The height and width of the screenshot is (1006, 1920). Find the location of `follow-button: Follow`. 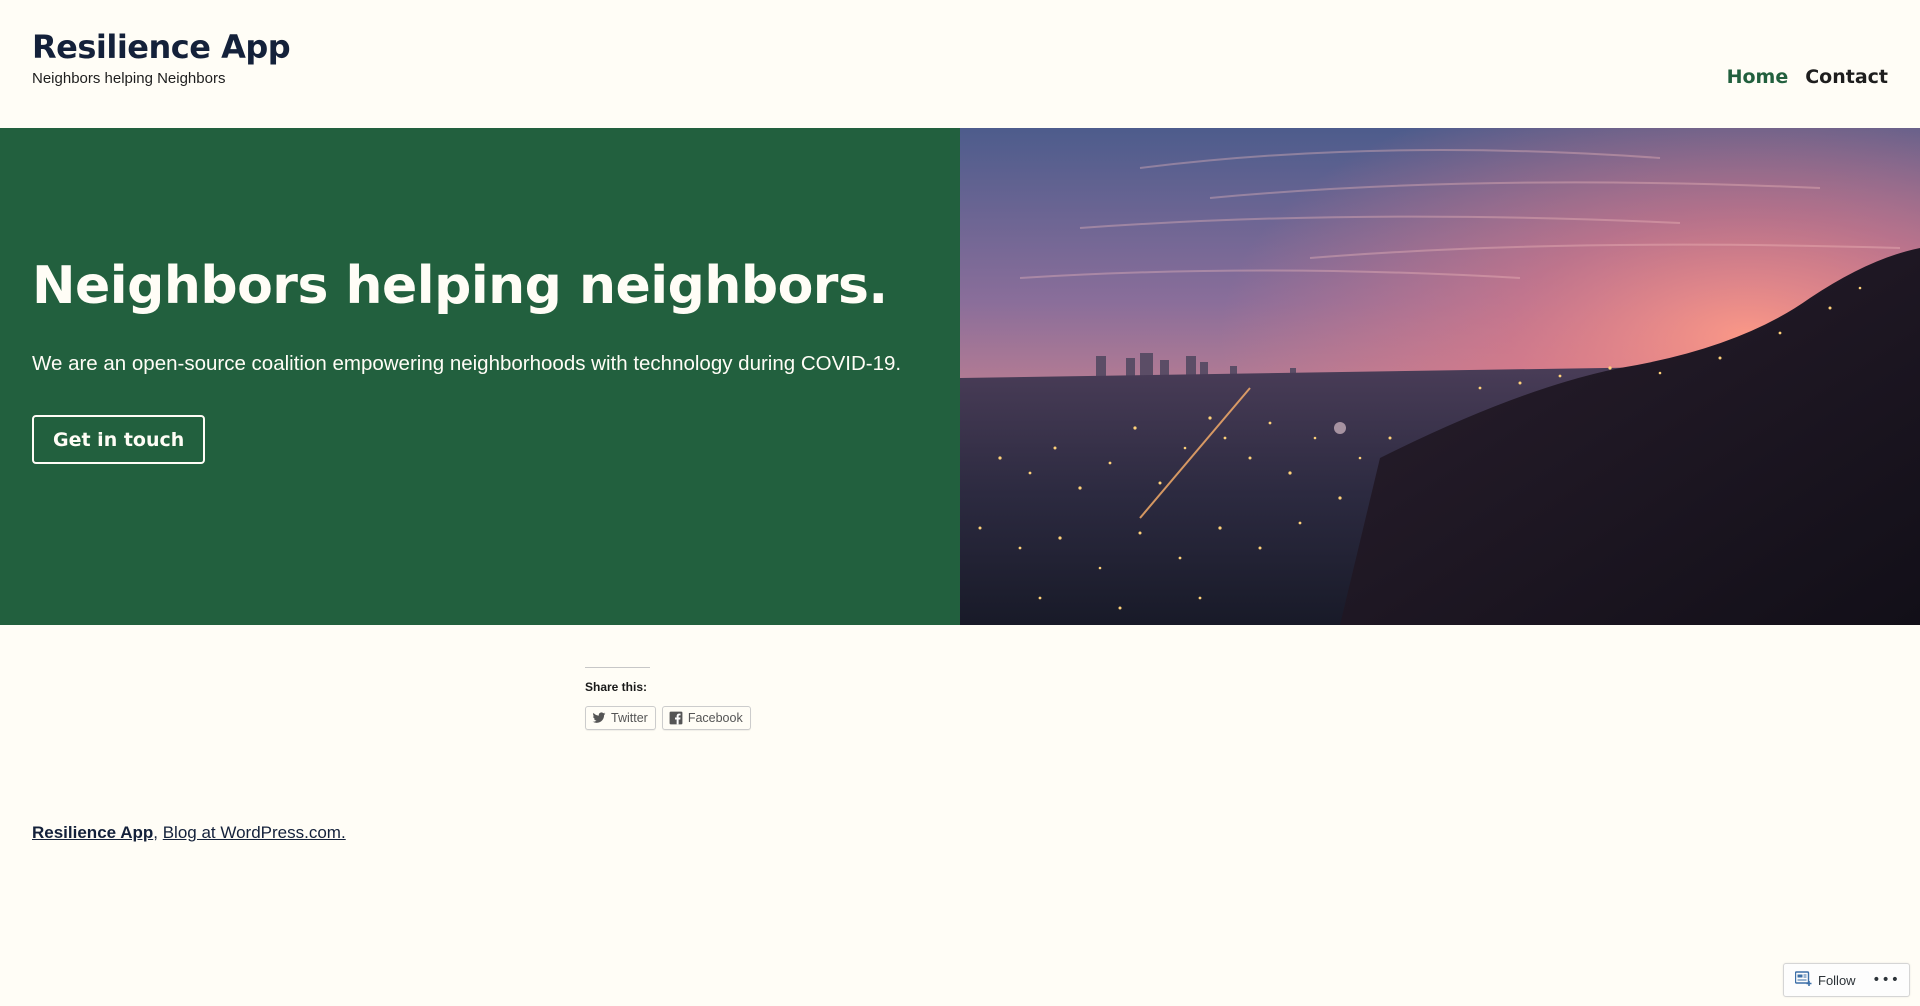

follow-button: Follow is located at coordinates (1820, 980).